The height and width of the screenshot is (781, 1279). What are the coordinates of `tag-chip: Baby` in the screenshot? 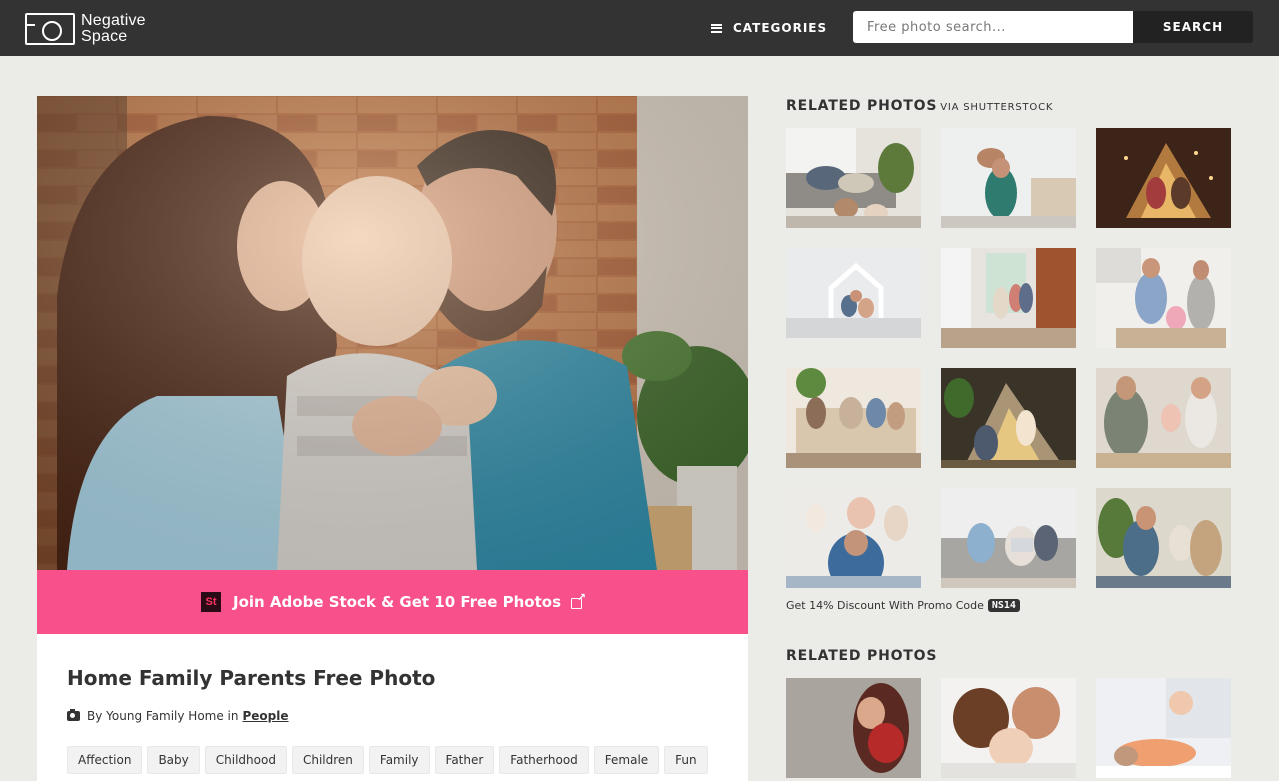 It's located at (173, 760).